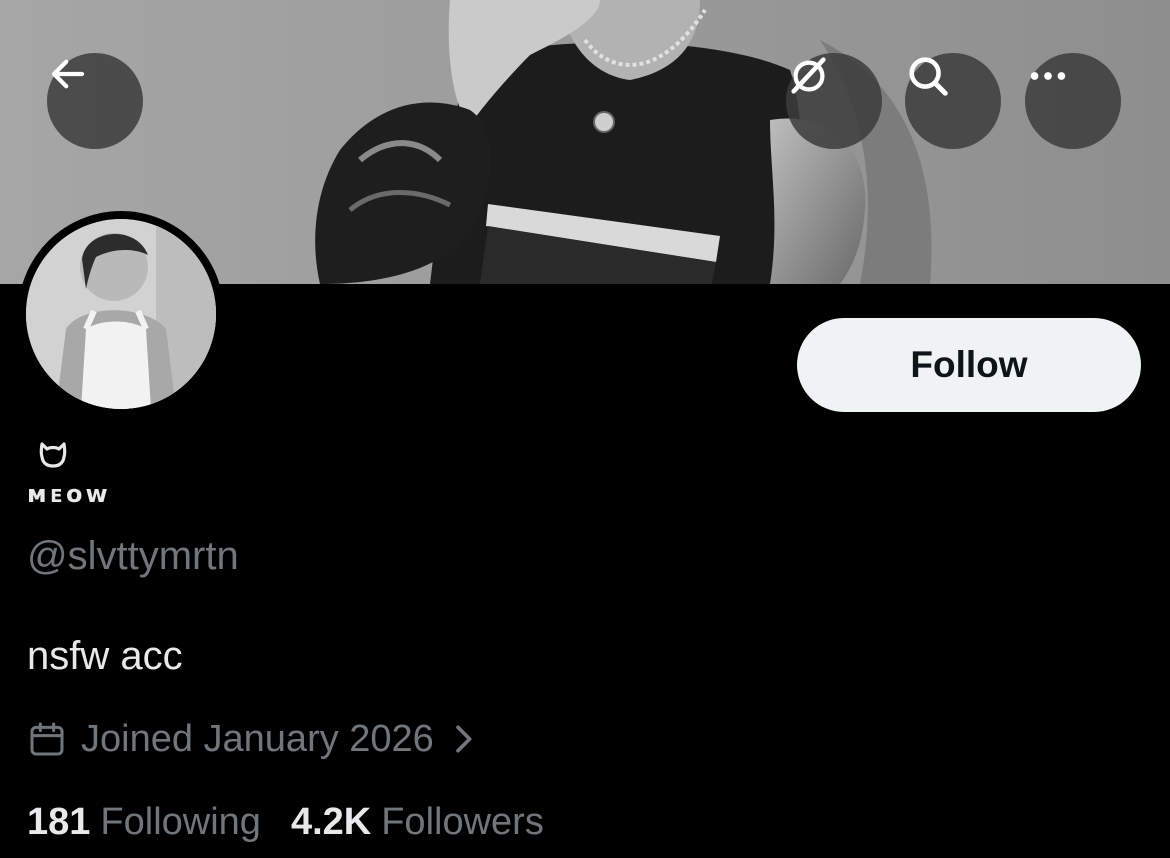 The image size is (1170, 858). I want to click on search-button, so click(953, 101).